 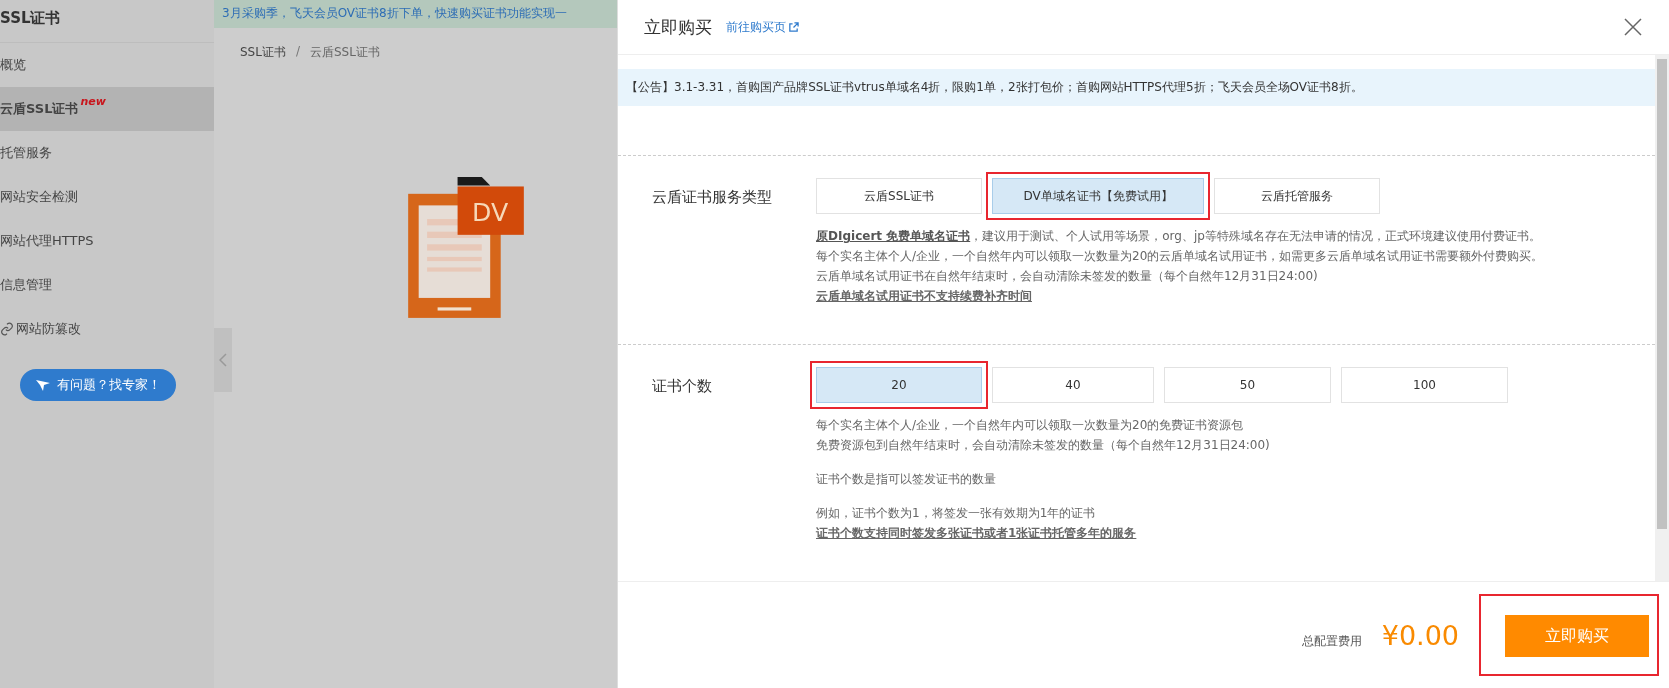 What do you see at coordinates (93, 101) in the screenshot?
I see `new-label: new` at bounding box center [93, 101].